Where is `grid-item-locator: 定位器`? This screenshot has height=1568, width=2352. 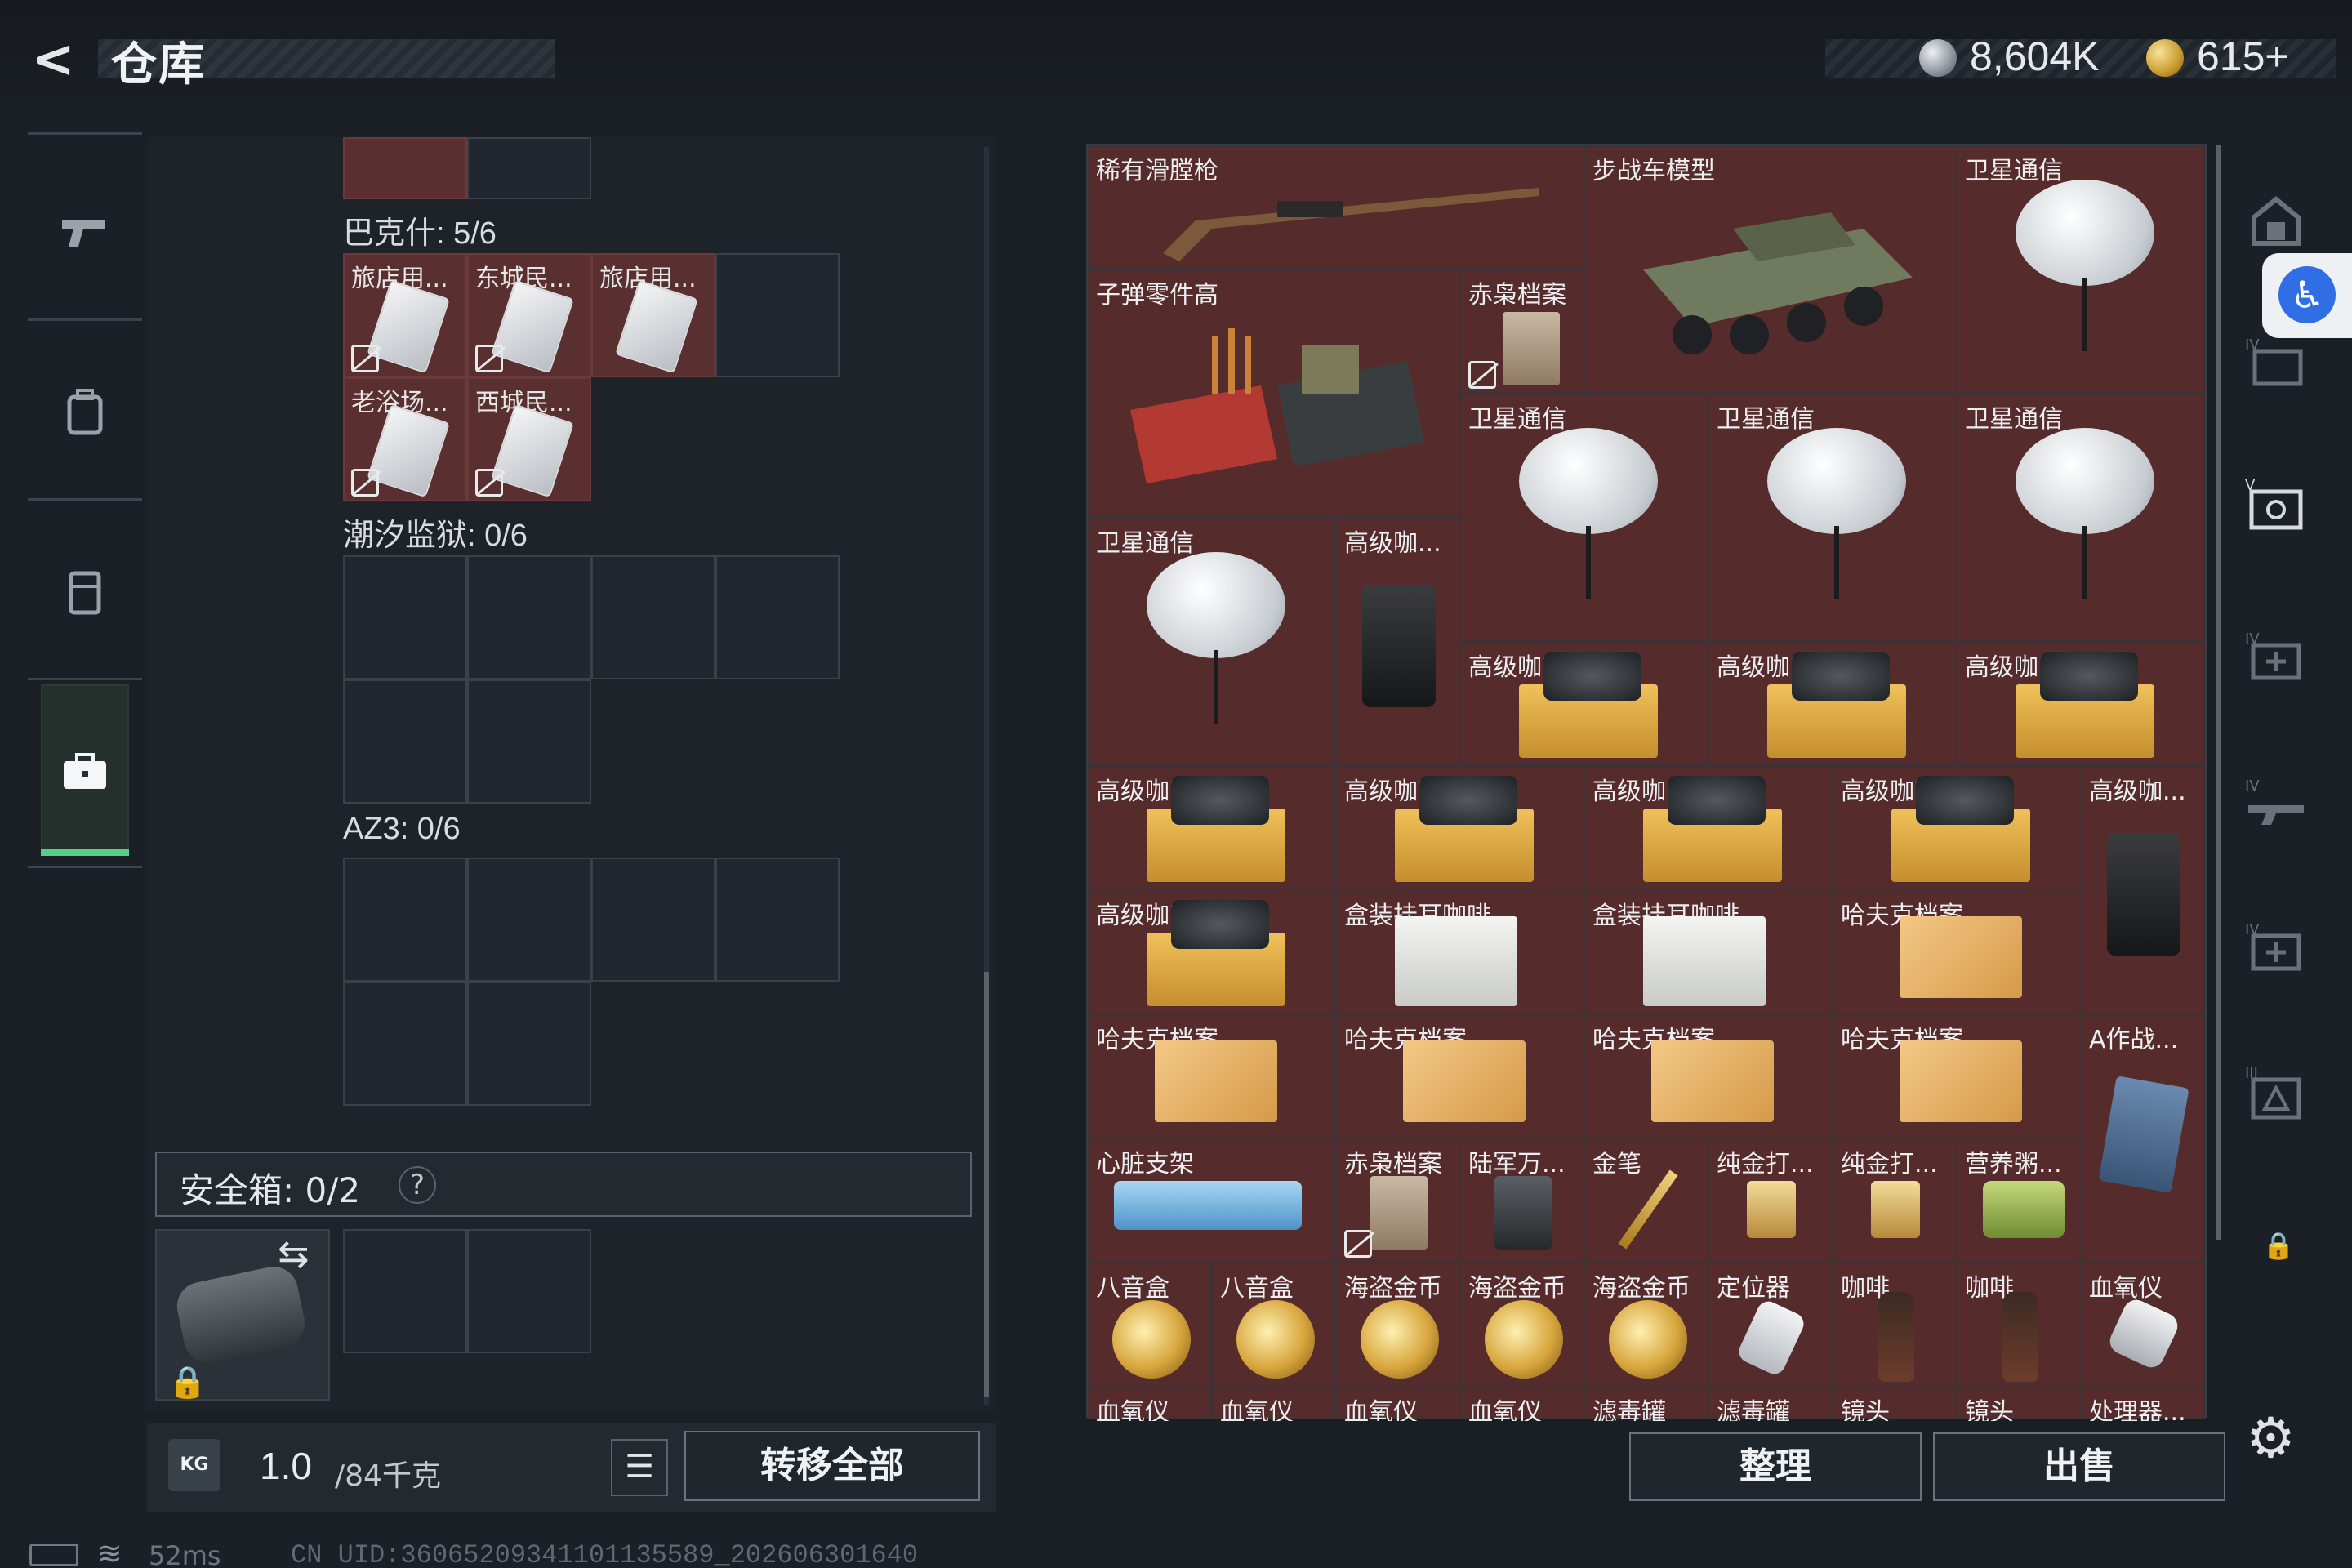
grid-item-locator: 定位器 is located at coordinates (1770, 1325).